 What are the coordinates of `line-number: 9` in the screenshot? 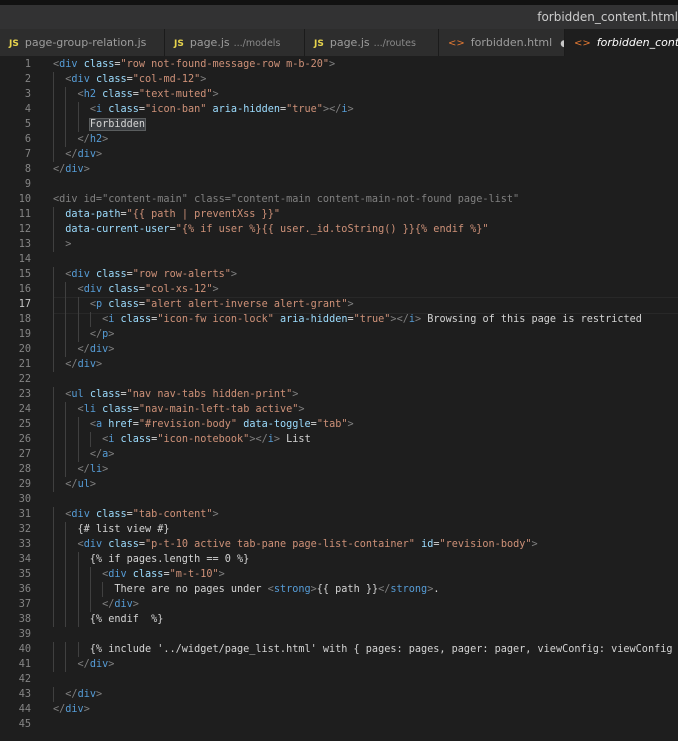 It's located at (27, 184).